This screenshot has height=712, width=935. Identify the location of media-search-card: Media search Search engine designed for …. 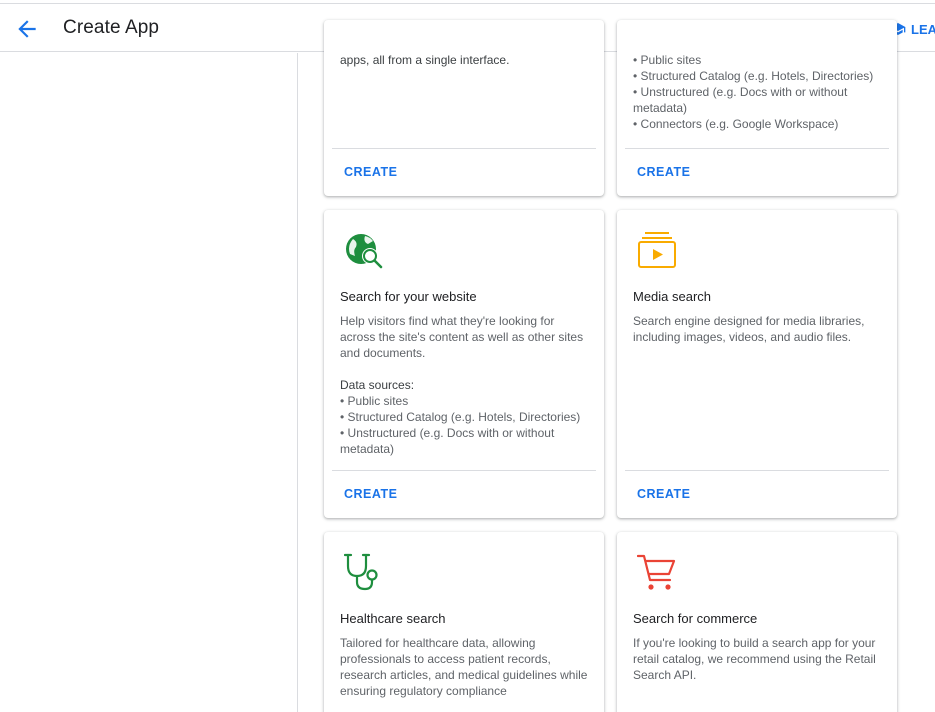
(757, 364).